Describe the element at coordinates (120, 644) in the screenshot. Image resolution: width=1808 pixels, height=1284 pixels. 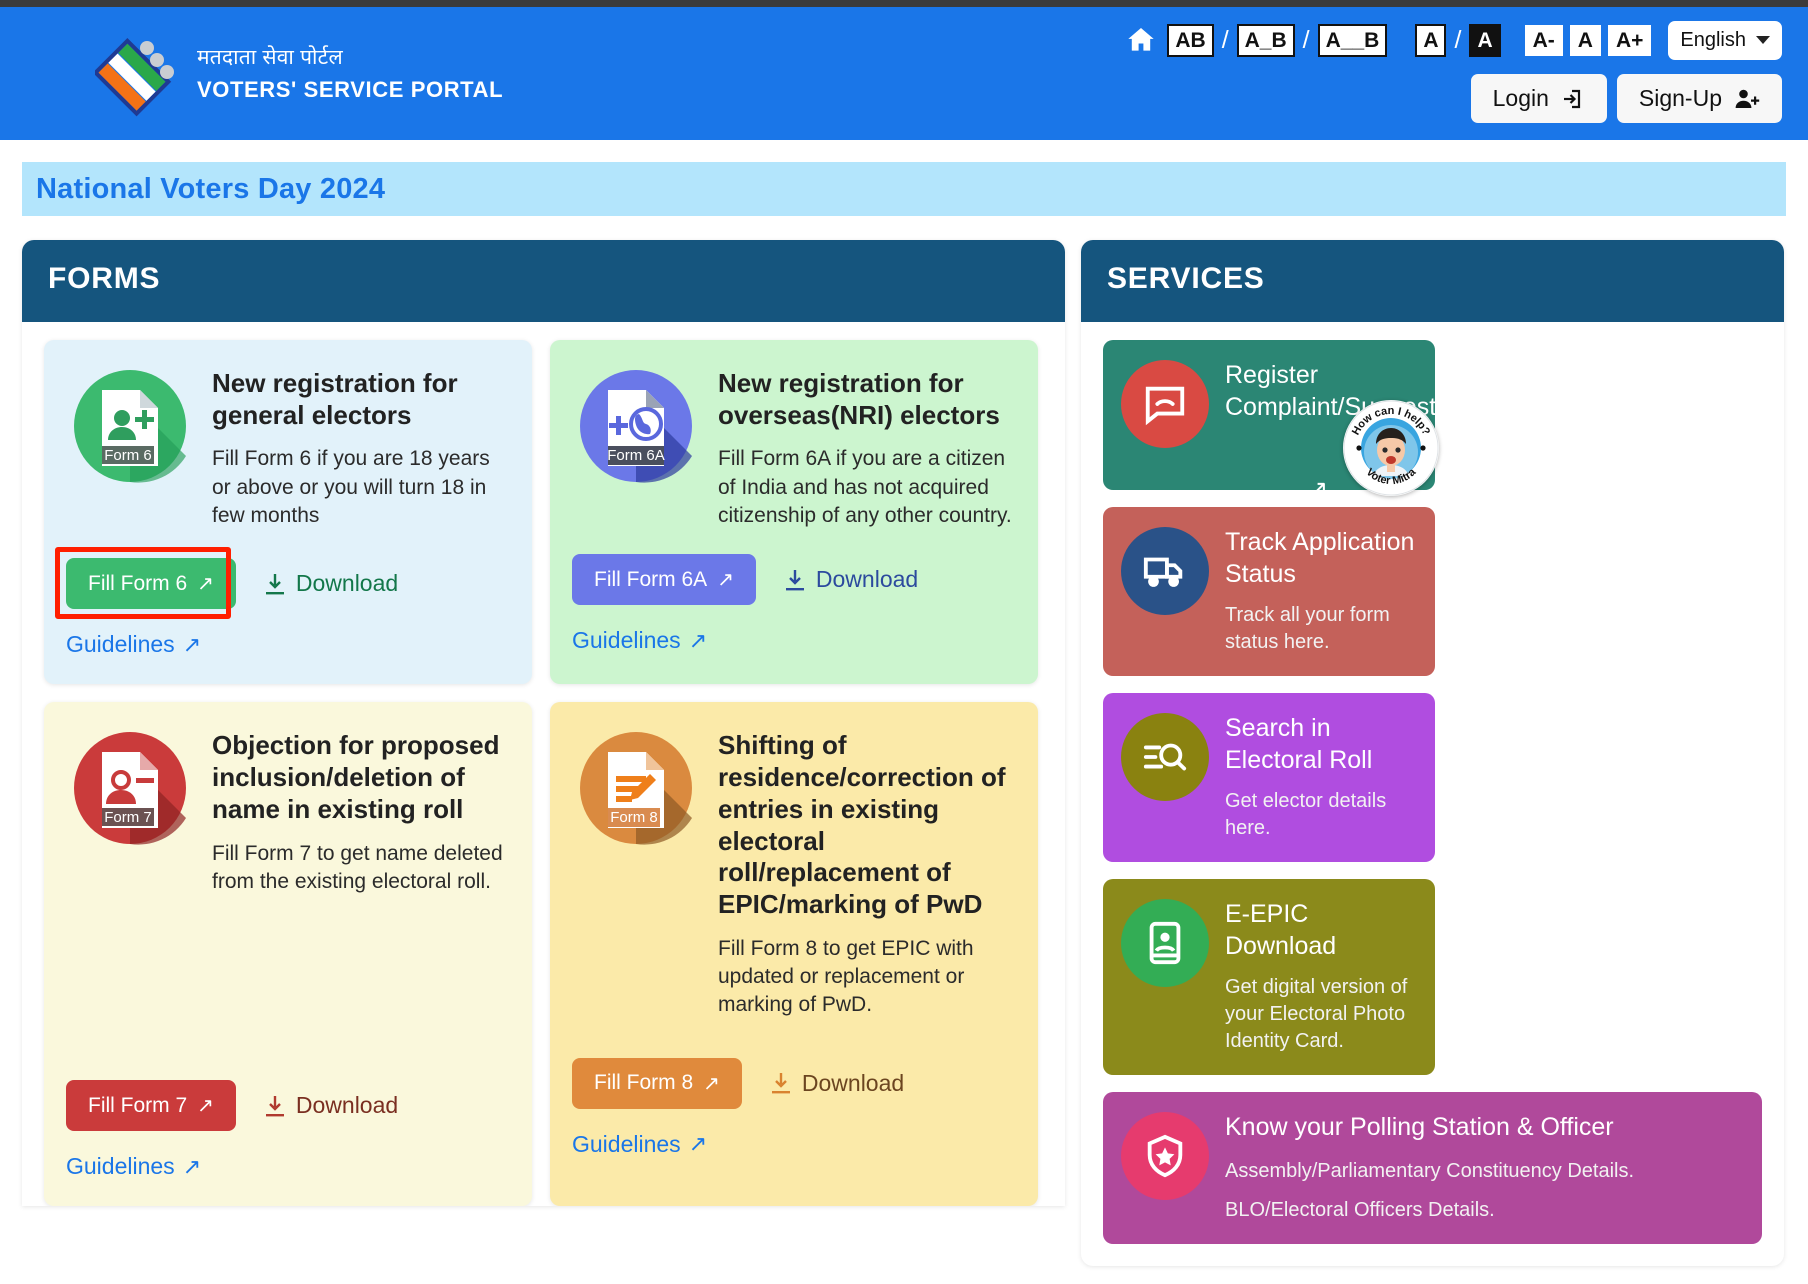
I see `guidelines-form6-label: Guidelines` at that location.